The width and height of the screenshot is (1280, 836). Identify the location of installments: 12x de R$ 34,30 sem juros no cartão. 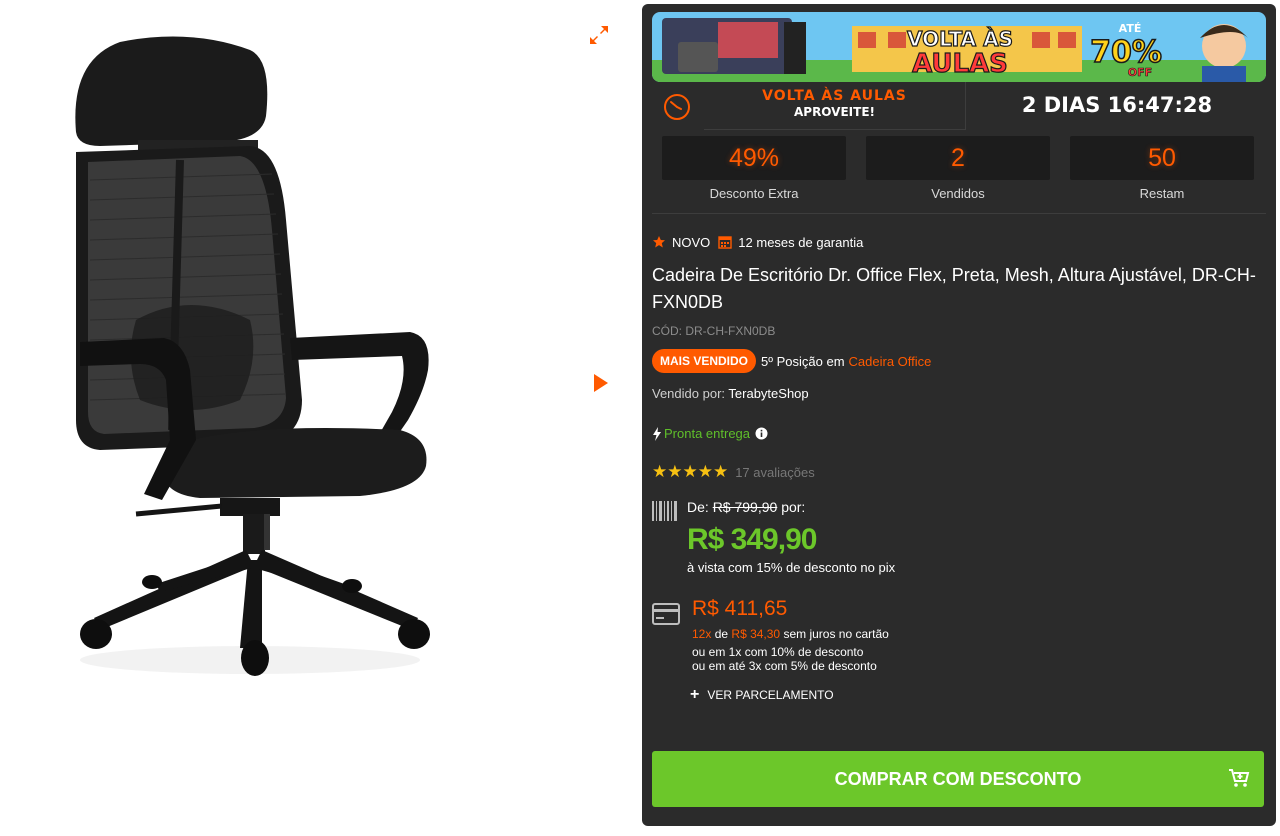
(790, 634).